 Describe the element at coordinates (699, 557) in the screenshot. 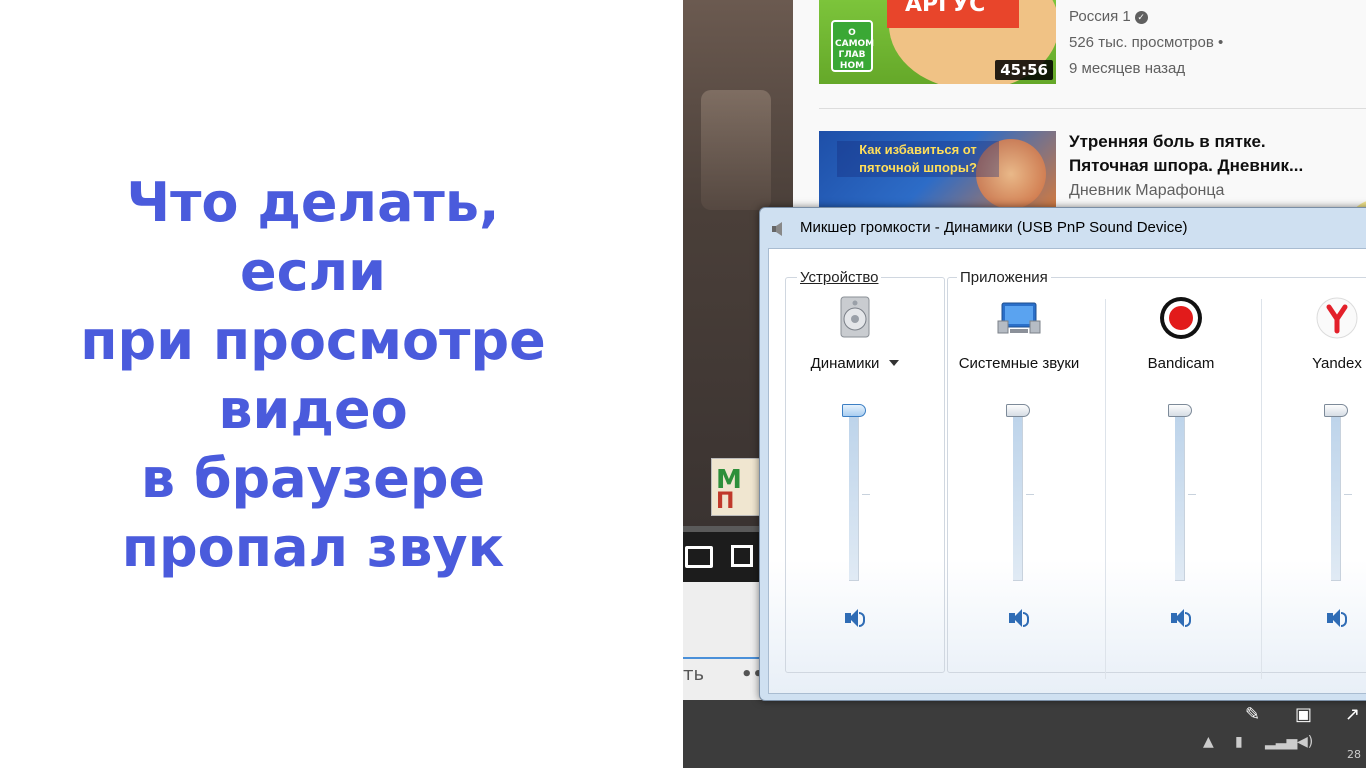

I see `miniplayer-icon` at that location.